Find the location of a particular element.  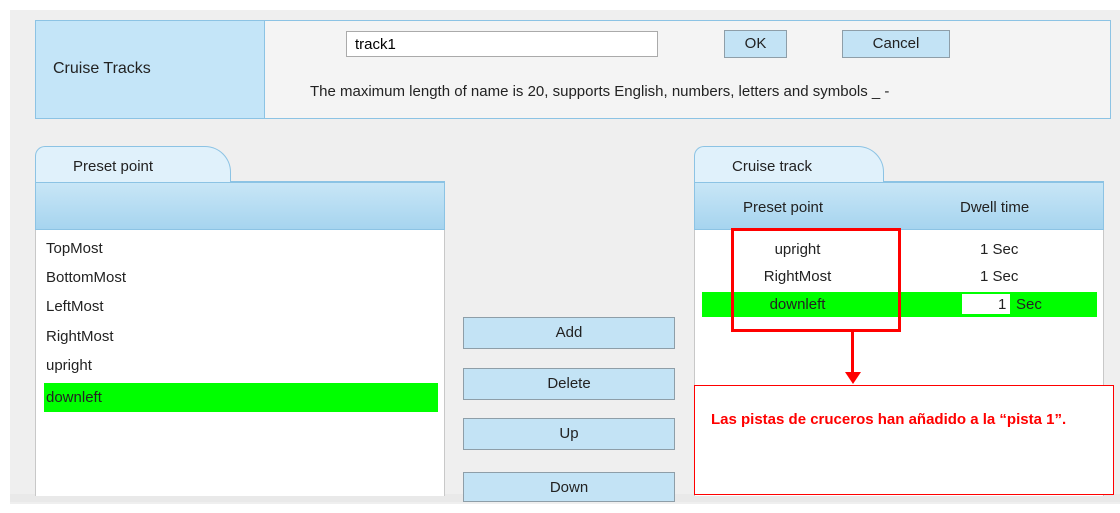

column-header-preset-point: Preset point is located at coordinates (783, 207).